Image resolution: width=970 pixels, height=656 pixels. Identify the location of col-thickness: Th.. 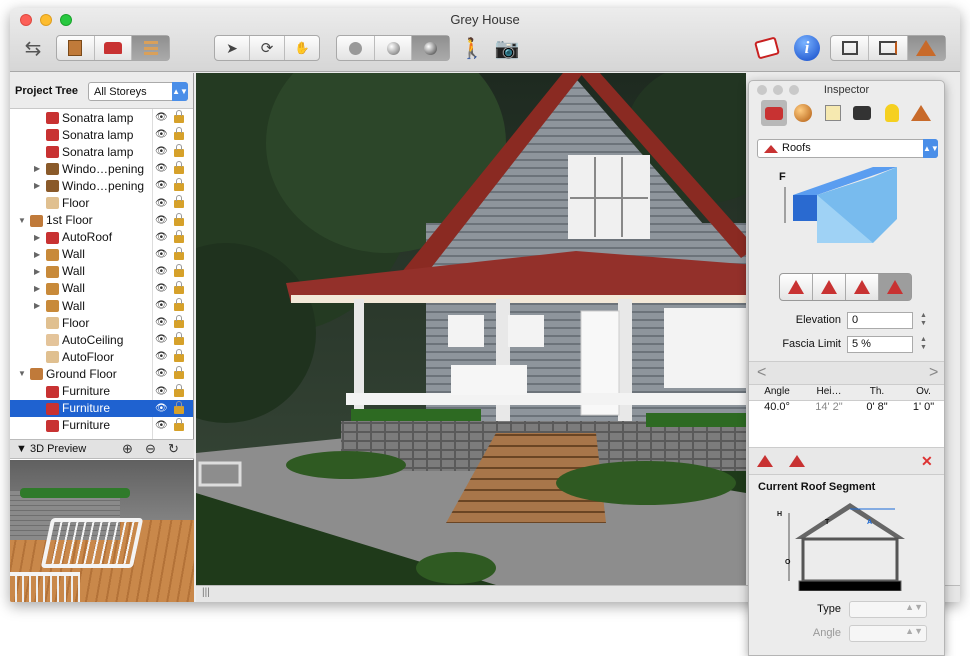
(877, 393).